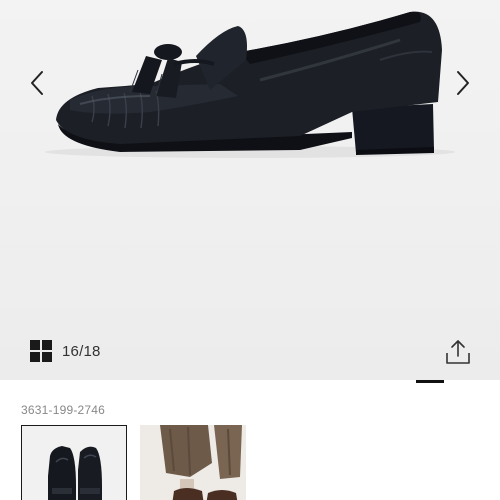  What do you see at coordinates (430, 381) in the screenshot?
I see `active-image-indicator` at bounding box center [430, 381].